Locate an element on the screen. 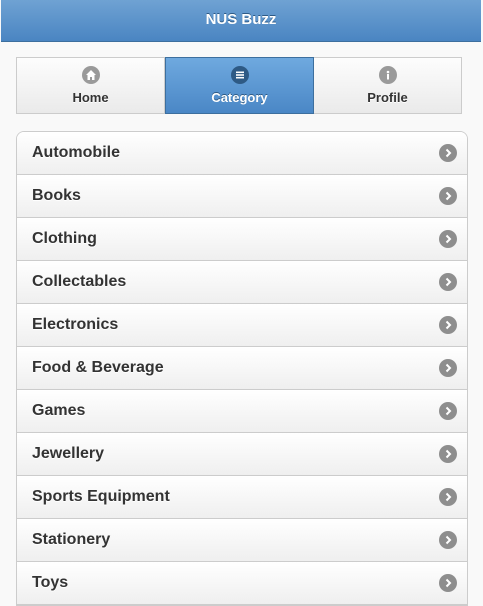 The image size is (483, 606). tab-home: Home is located at coordinates (91, 85).